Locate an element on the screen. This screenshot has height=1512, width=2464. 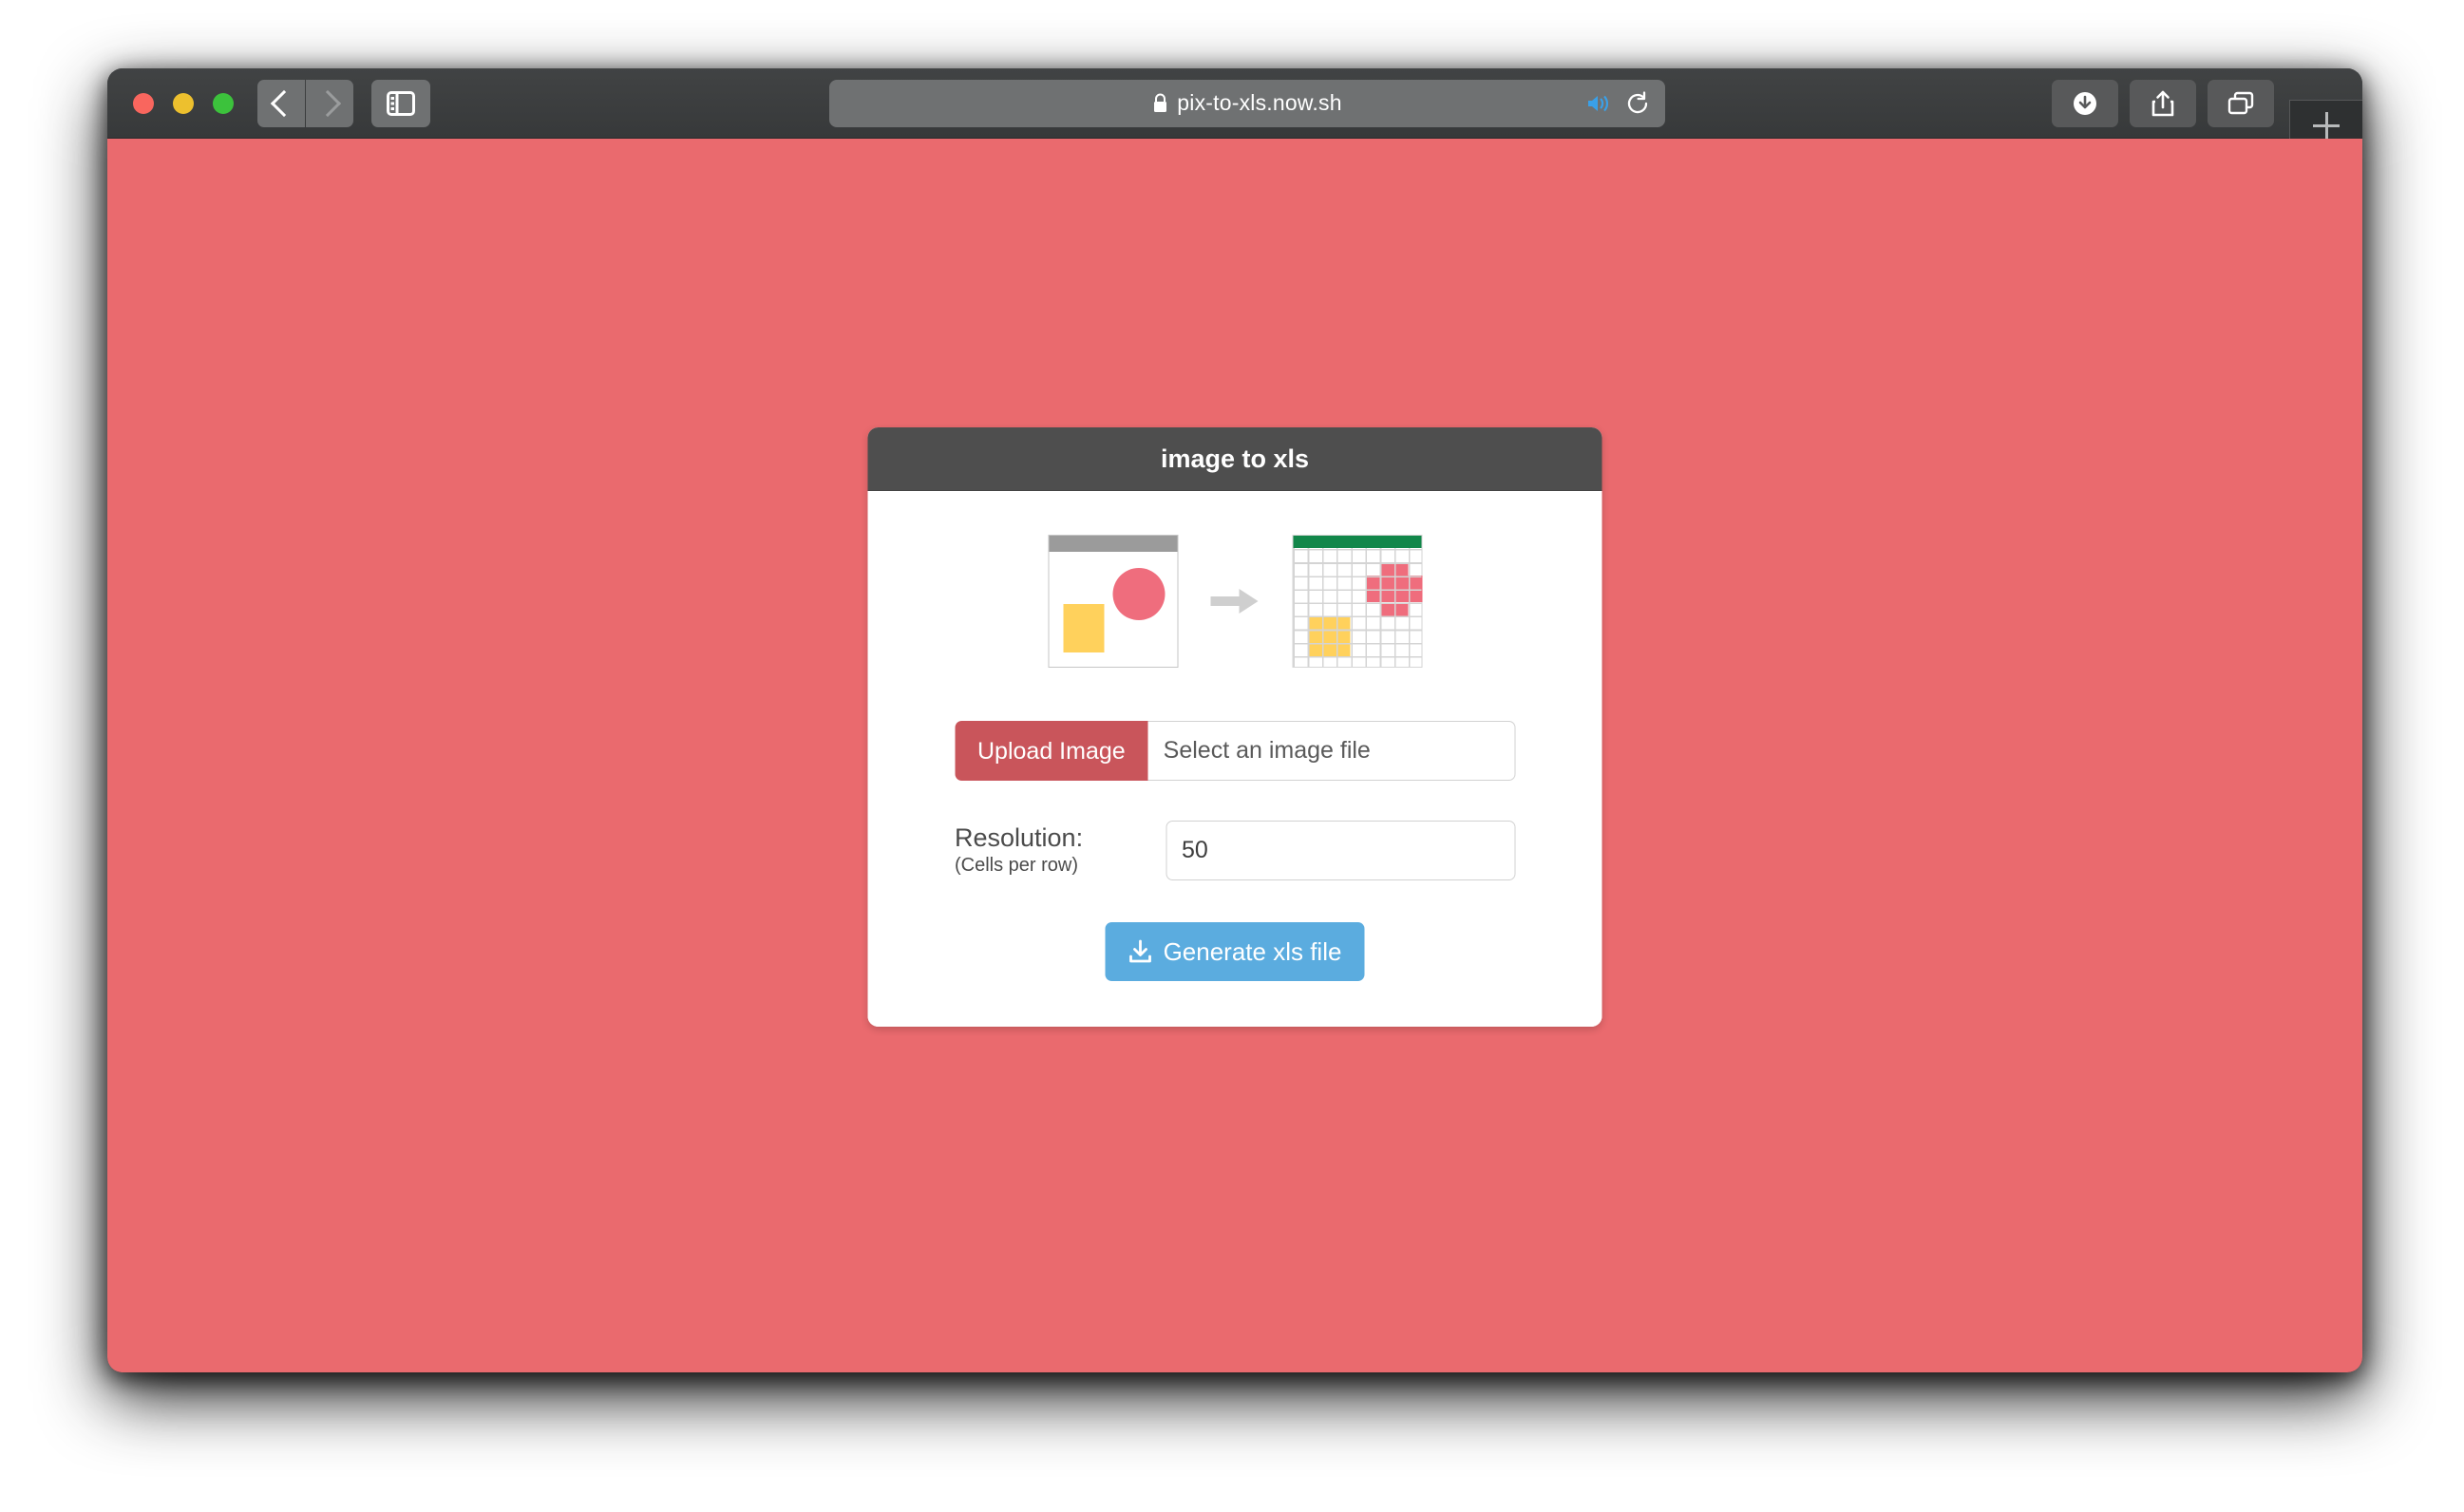
tab-overview-icon is located at coordinates (2240, 103).